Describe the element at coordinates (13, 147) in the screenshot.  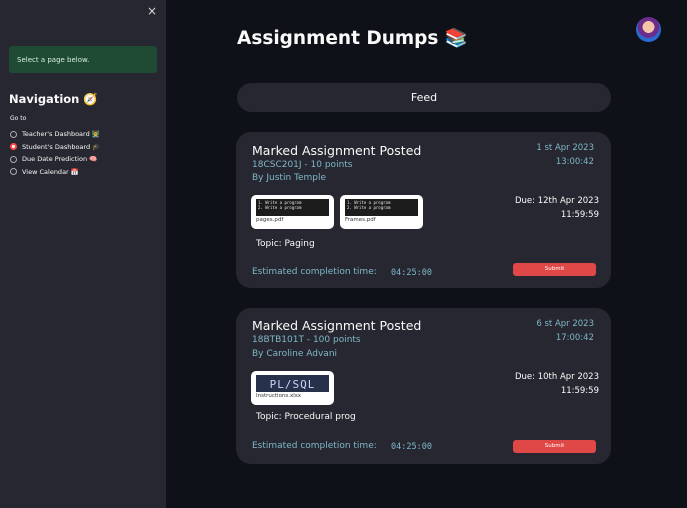
I see `radio-selected-icon` at that location.